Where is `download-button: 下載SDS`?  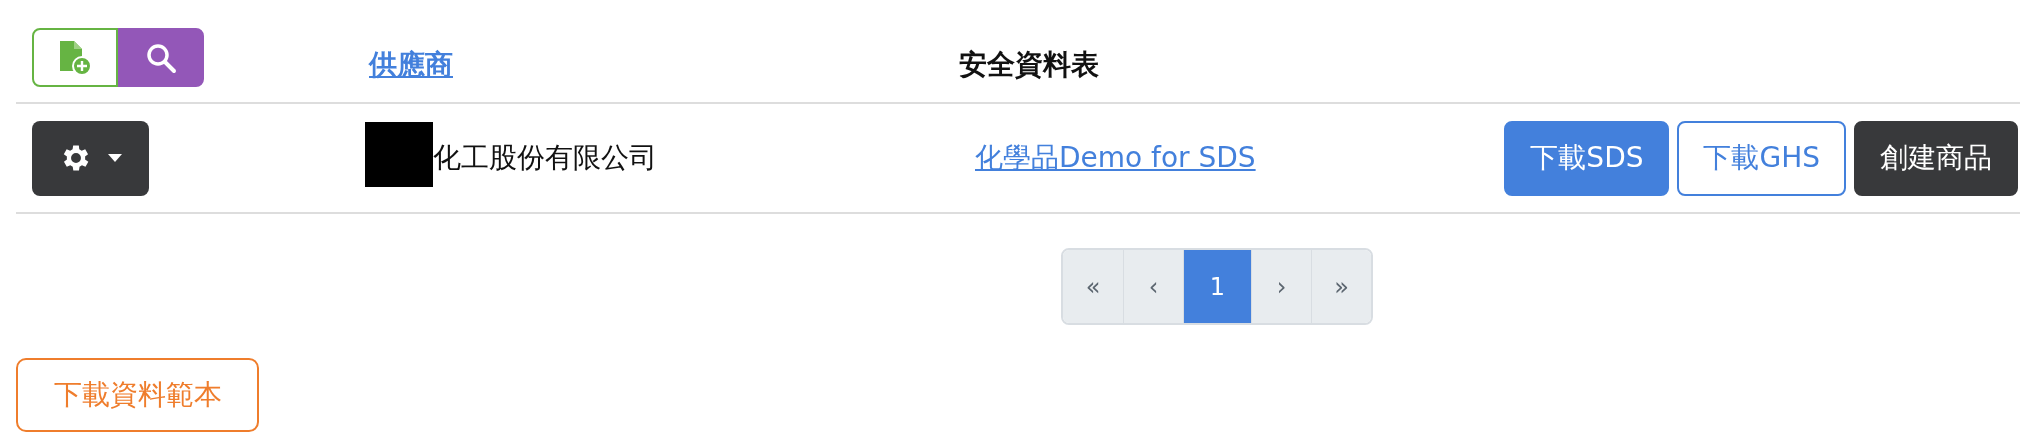 download-button: 下載SDS is located at coordinates (1587, 158).